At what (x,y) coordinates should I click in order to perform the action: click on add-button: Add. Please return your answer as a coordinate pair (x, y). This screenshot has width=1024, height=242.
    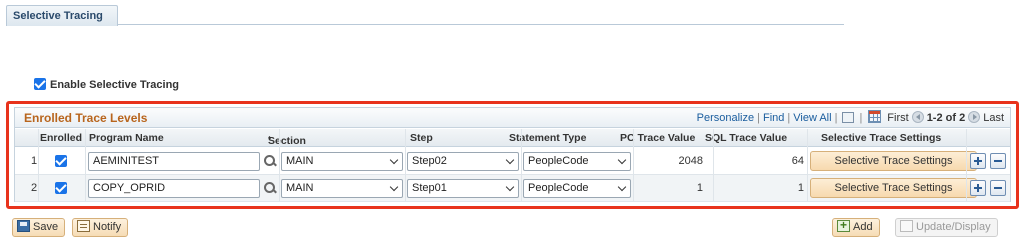
    Looking at the image, I should click on (856, 227).